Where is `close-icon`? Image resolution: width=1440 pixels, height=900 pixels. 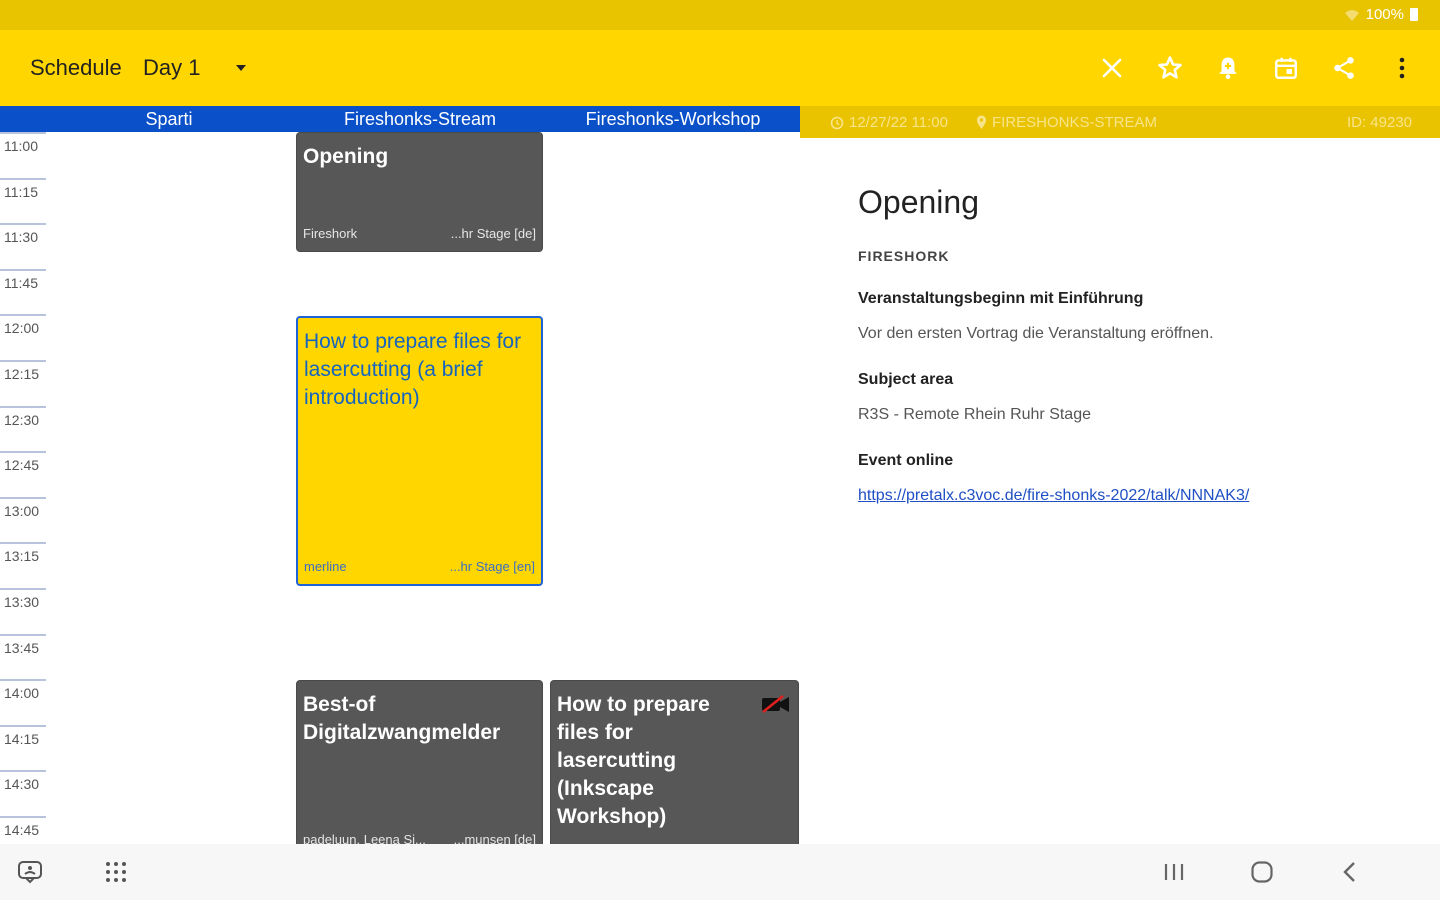 close-icon is located at coordinates (1112, 68).